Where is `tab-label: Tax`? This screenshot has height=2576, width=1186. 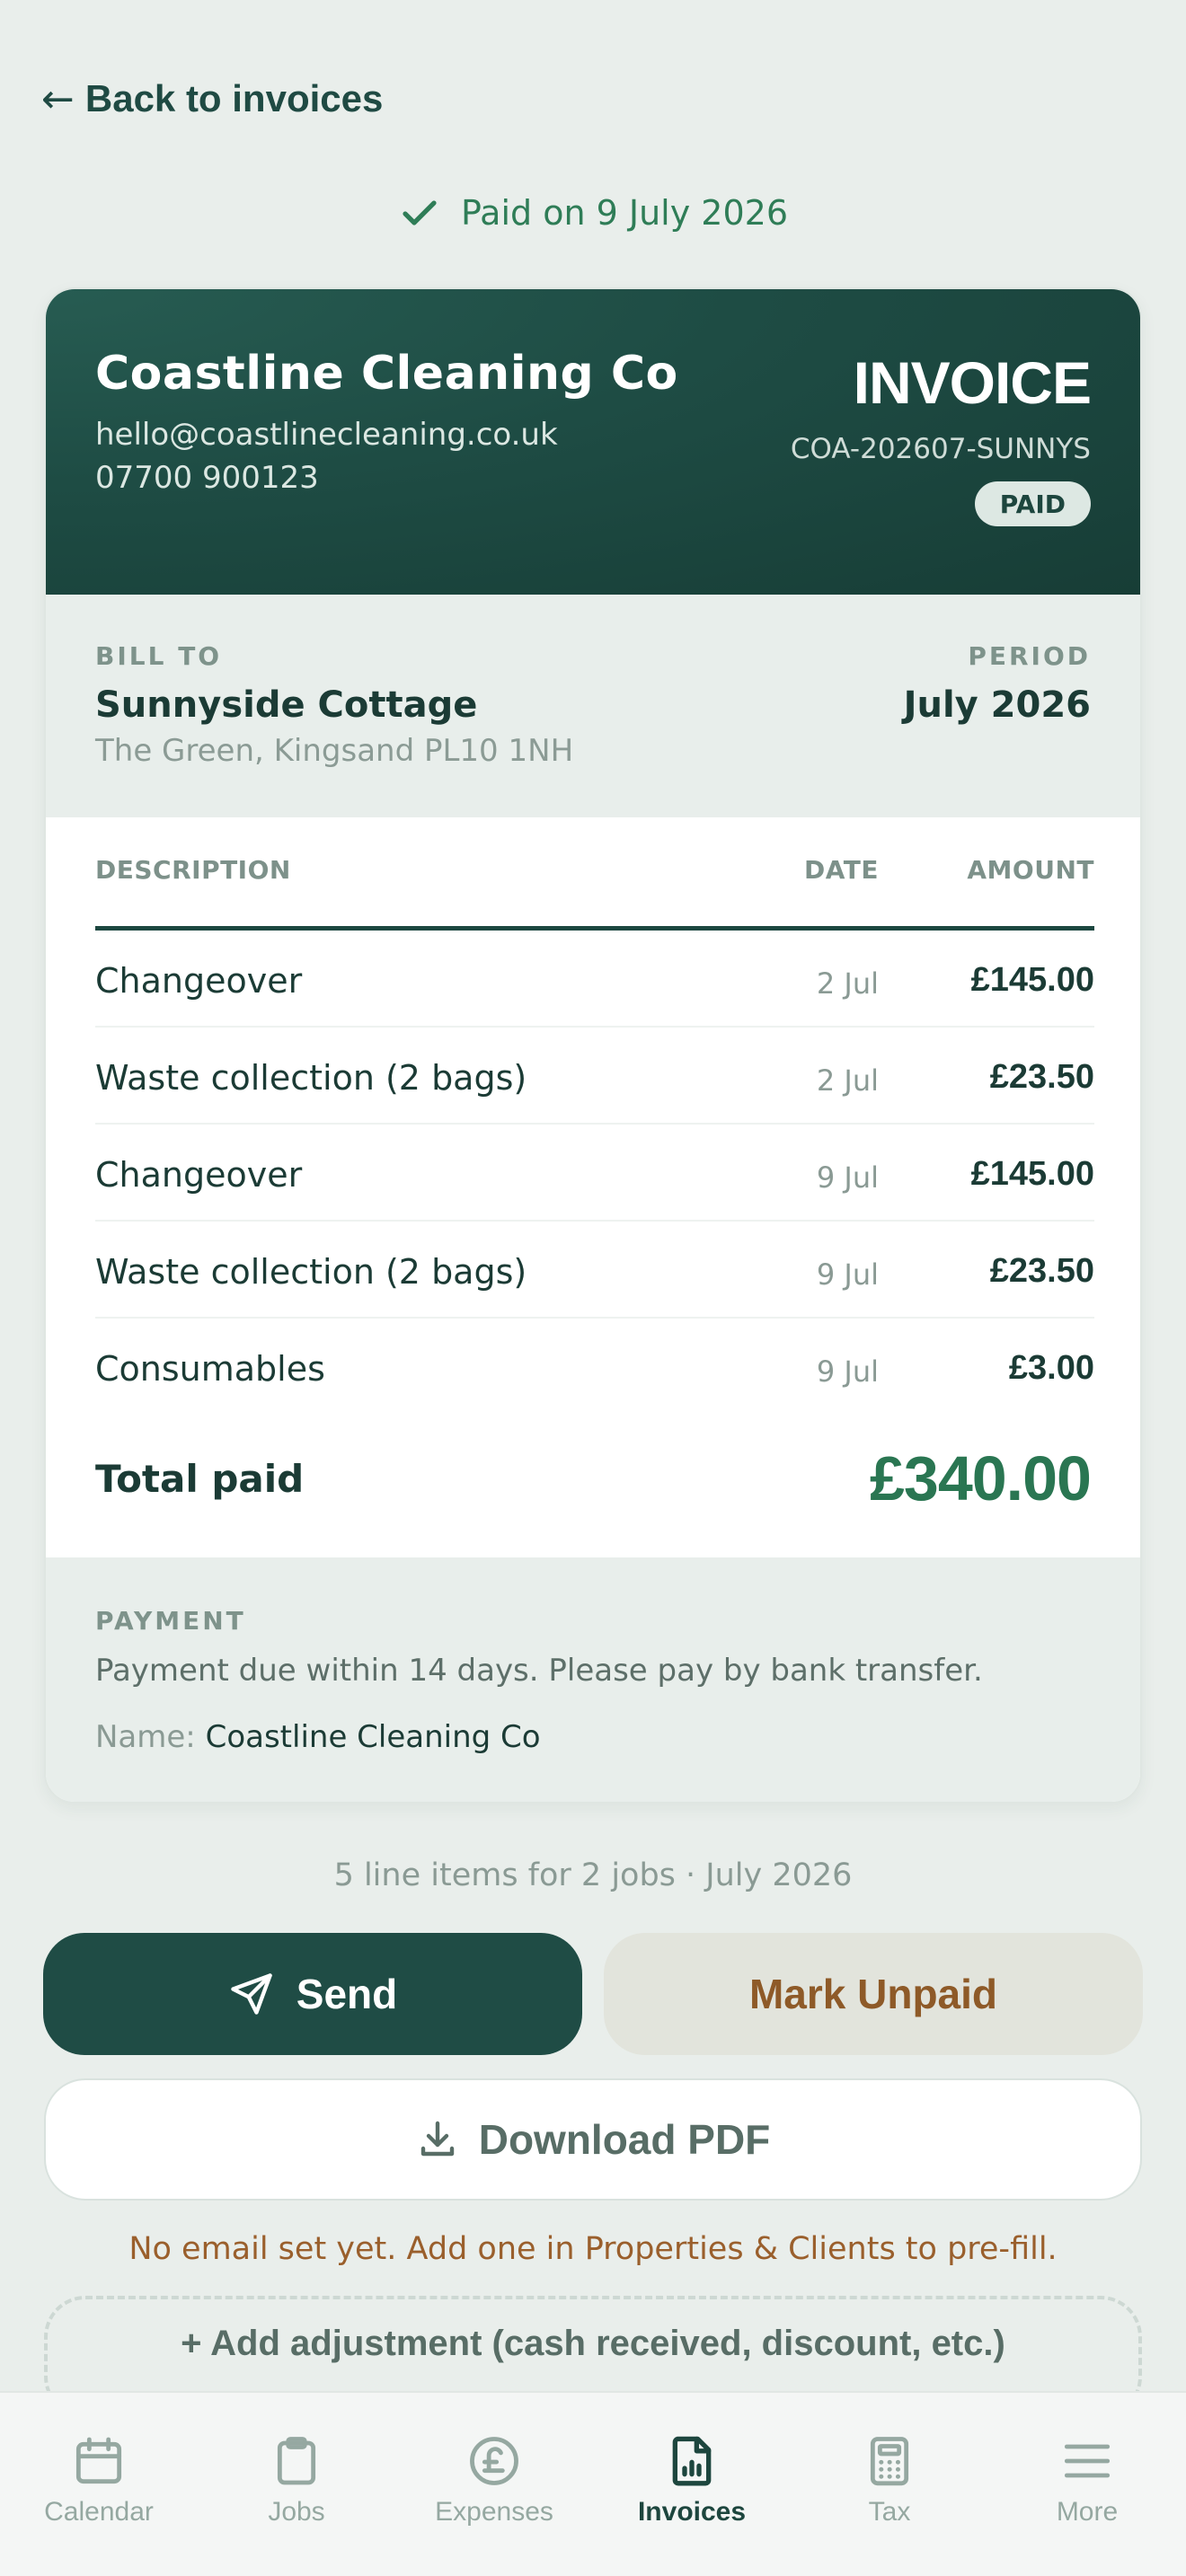 tab-label: Tax is located at coordinates (889, 2512).